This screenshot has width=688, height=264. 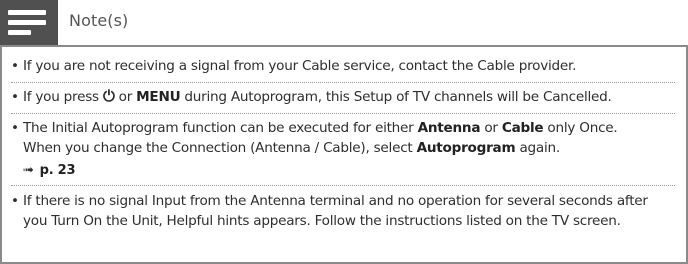 I want to click on menu-key-label: MENU, so click(x=158, y=97).